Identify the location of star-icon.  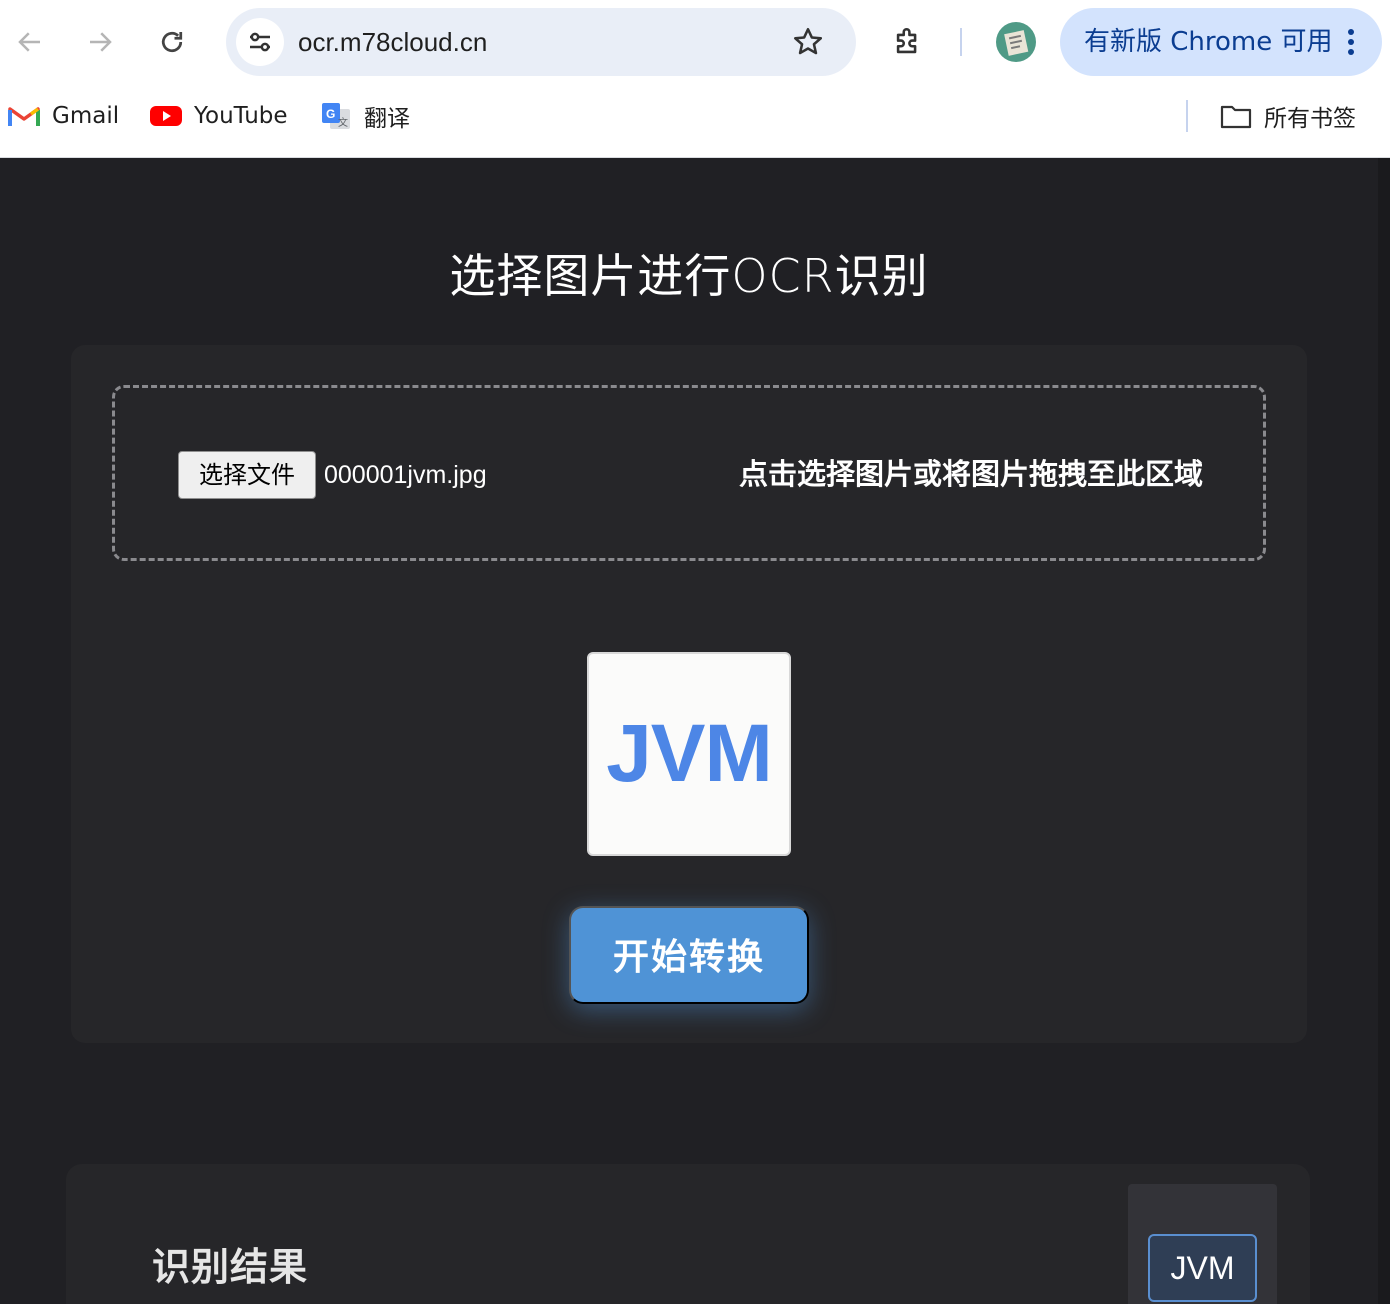
(808, 41).